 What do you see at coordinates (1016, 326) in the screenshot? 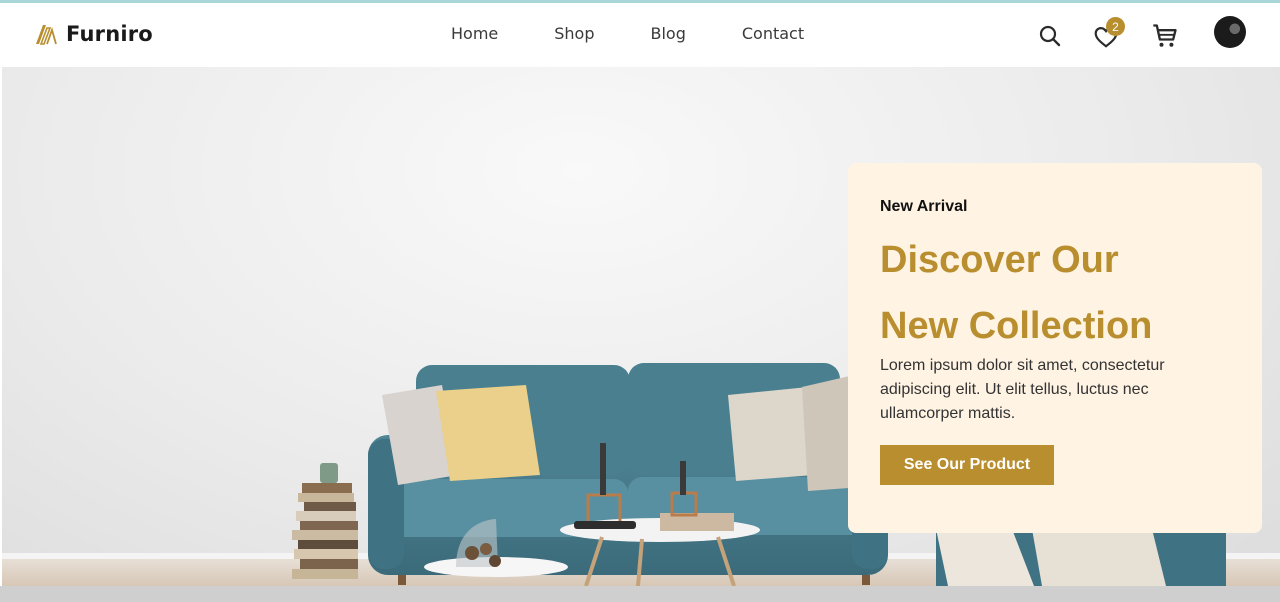
I see `hero-title-line-2: New Collection` at bounding box center [1016, 326].